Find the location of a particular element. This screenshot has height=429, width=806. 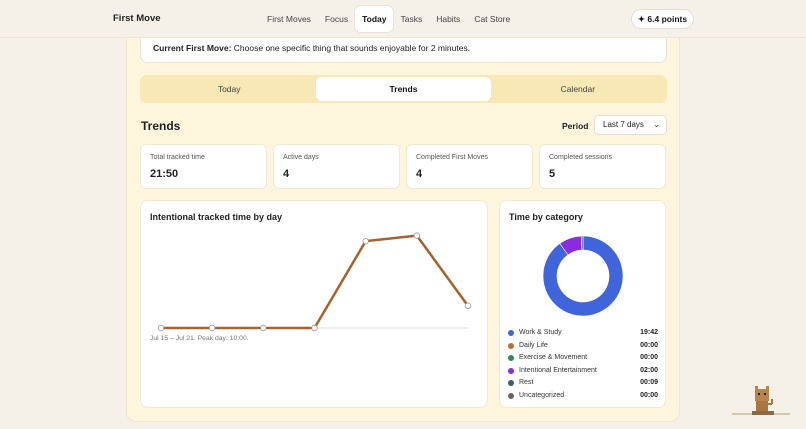

legend-item-work-study: Work & Study 19:42 is located at coordinates (583, 334).